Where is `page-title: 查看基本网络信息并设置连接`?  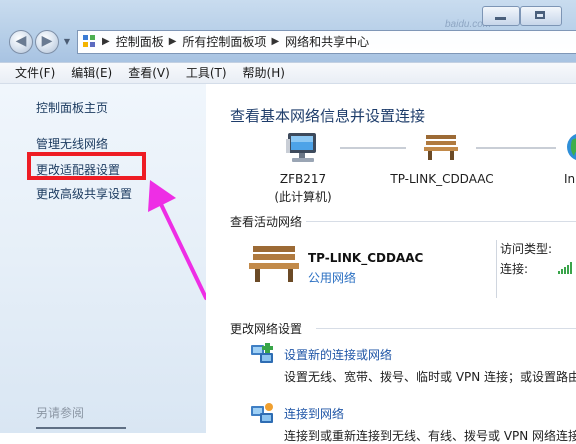 page-title: 查看基本网络信息并设置连接 is located at coordinates (328, 116).